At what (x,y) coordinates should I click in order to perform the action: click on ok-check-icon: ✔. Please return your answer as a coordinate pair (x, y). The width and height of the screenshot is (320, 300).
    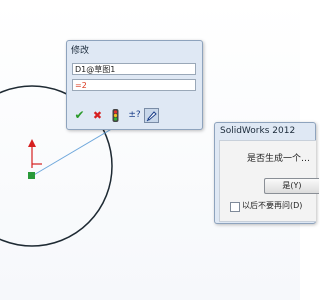
    Looking at the image, I should click on (79, 115).